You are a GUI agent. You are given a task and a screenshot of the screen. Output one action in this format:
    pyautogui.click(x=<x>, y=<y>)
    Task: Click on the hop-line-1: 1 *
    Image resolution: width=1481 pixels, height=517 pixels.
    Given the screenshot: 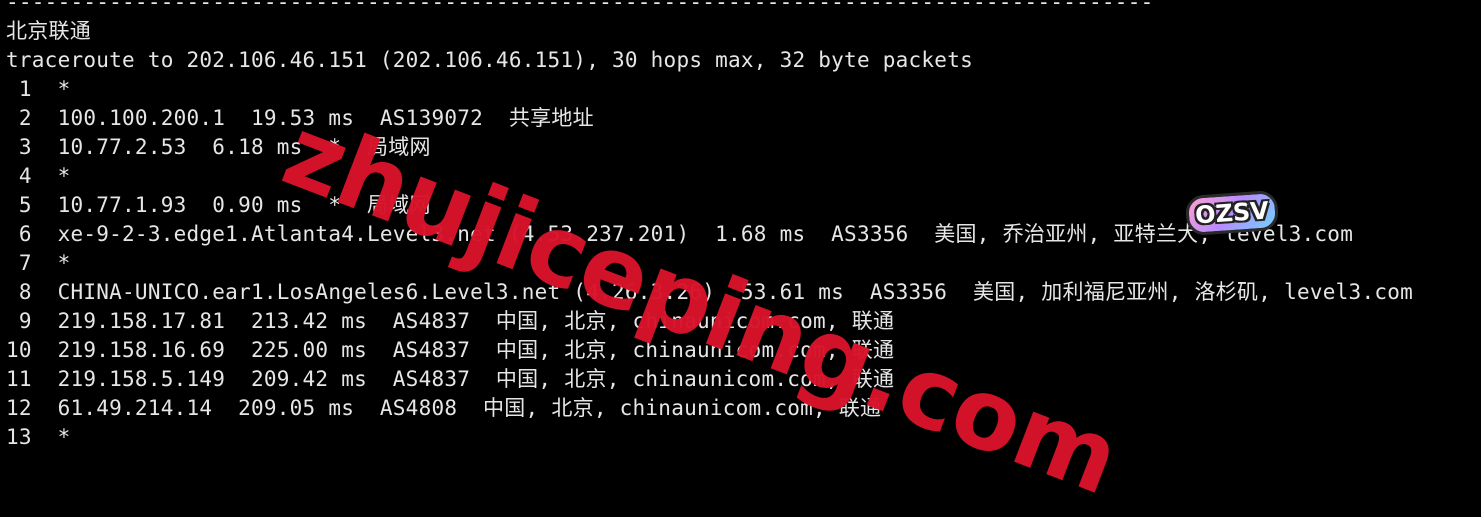 What is the action you would take?
    pyautogui.click(x=38, y=89)
    